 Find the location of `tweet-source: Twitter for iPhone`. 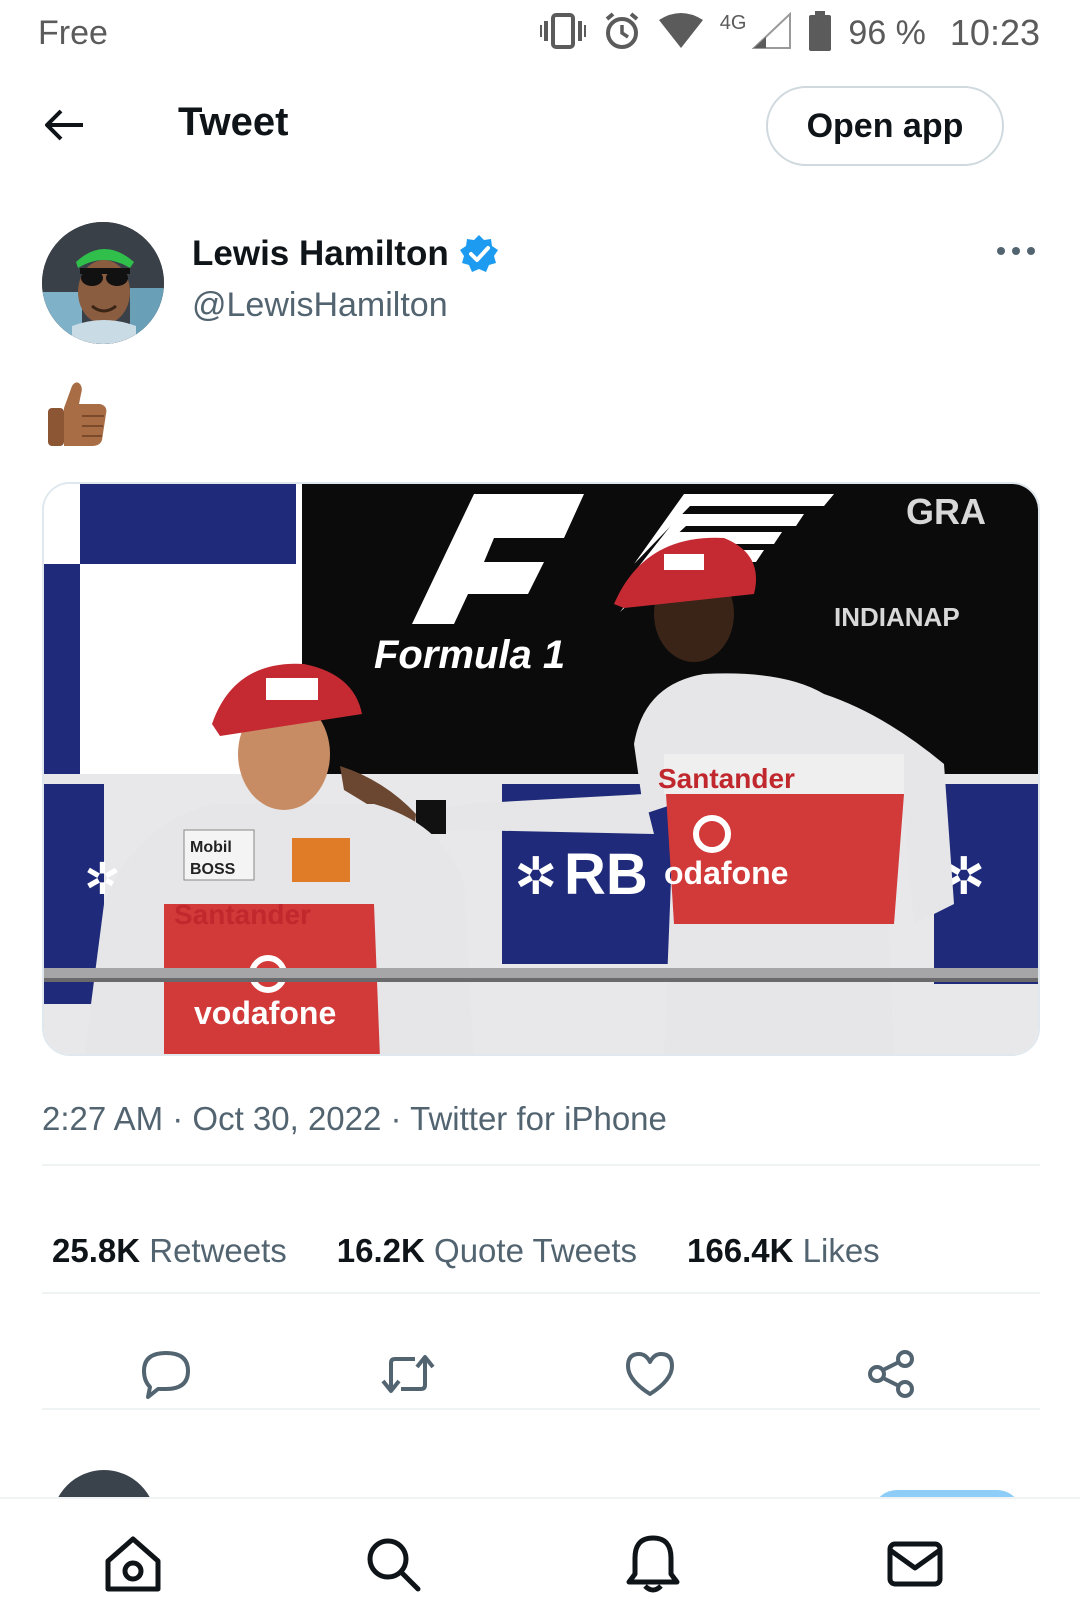

tweet-source: Twitter for iPhone is located at coordinates (538, 1118).